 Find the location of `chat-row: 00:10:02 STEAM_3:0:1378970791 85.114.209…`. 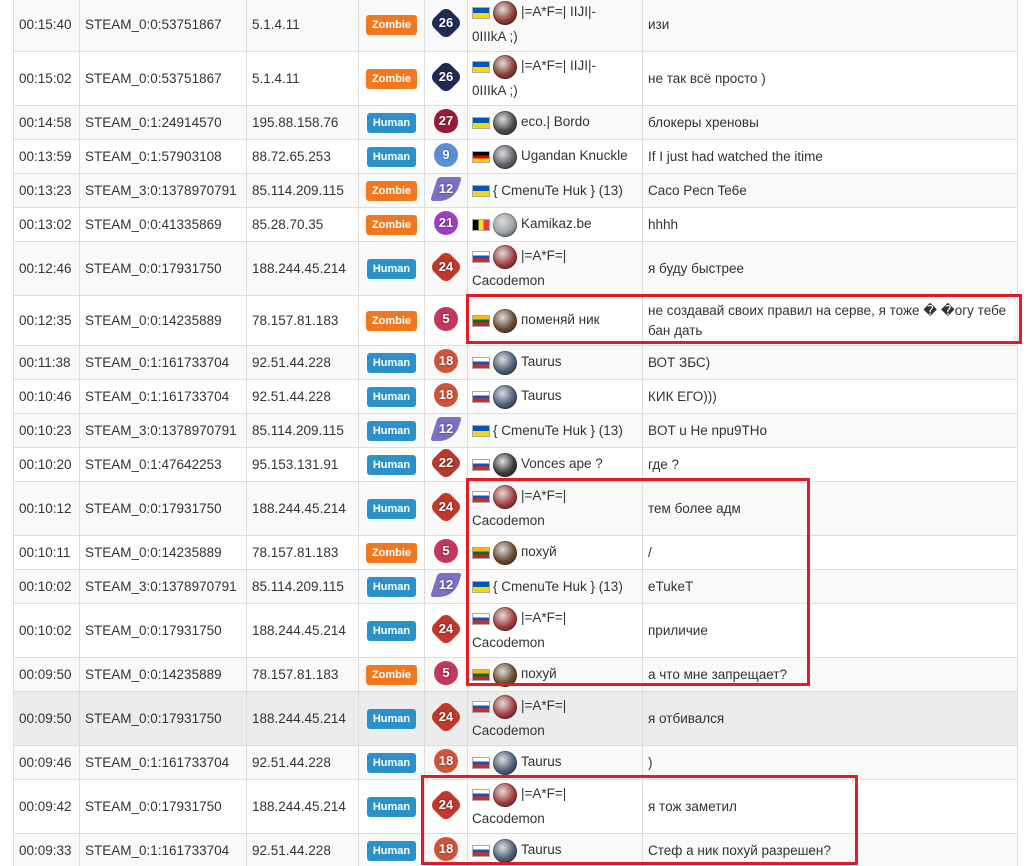

chat-row: 00:10:02 STEAM_3:0:1378970791 85.114.209… is located at coordinates (515, 586).